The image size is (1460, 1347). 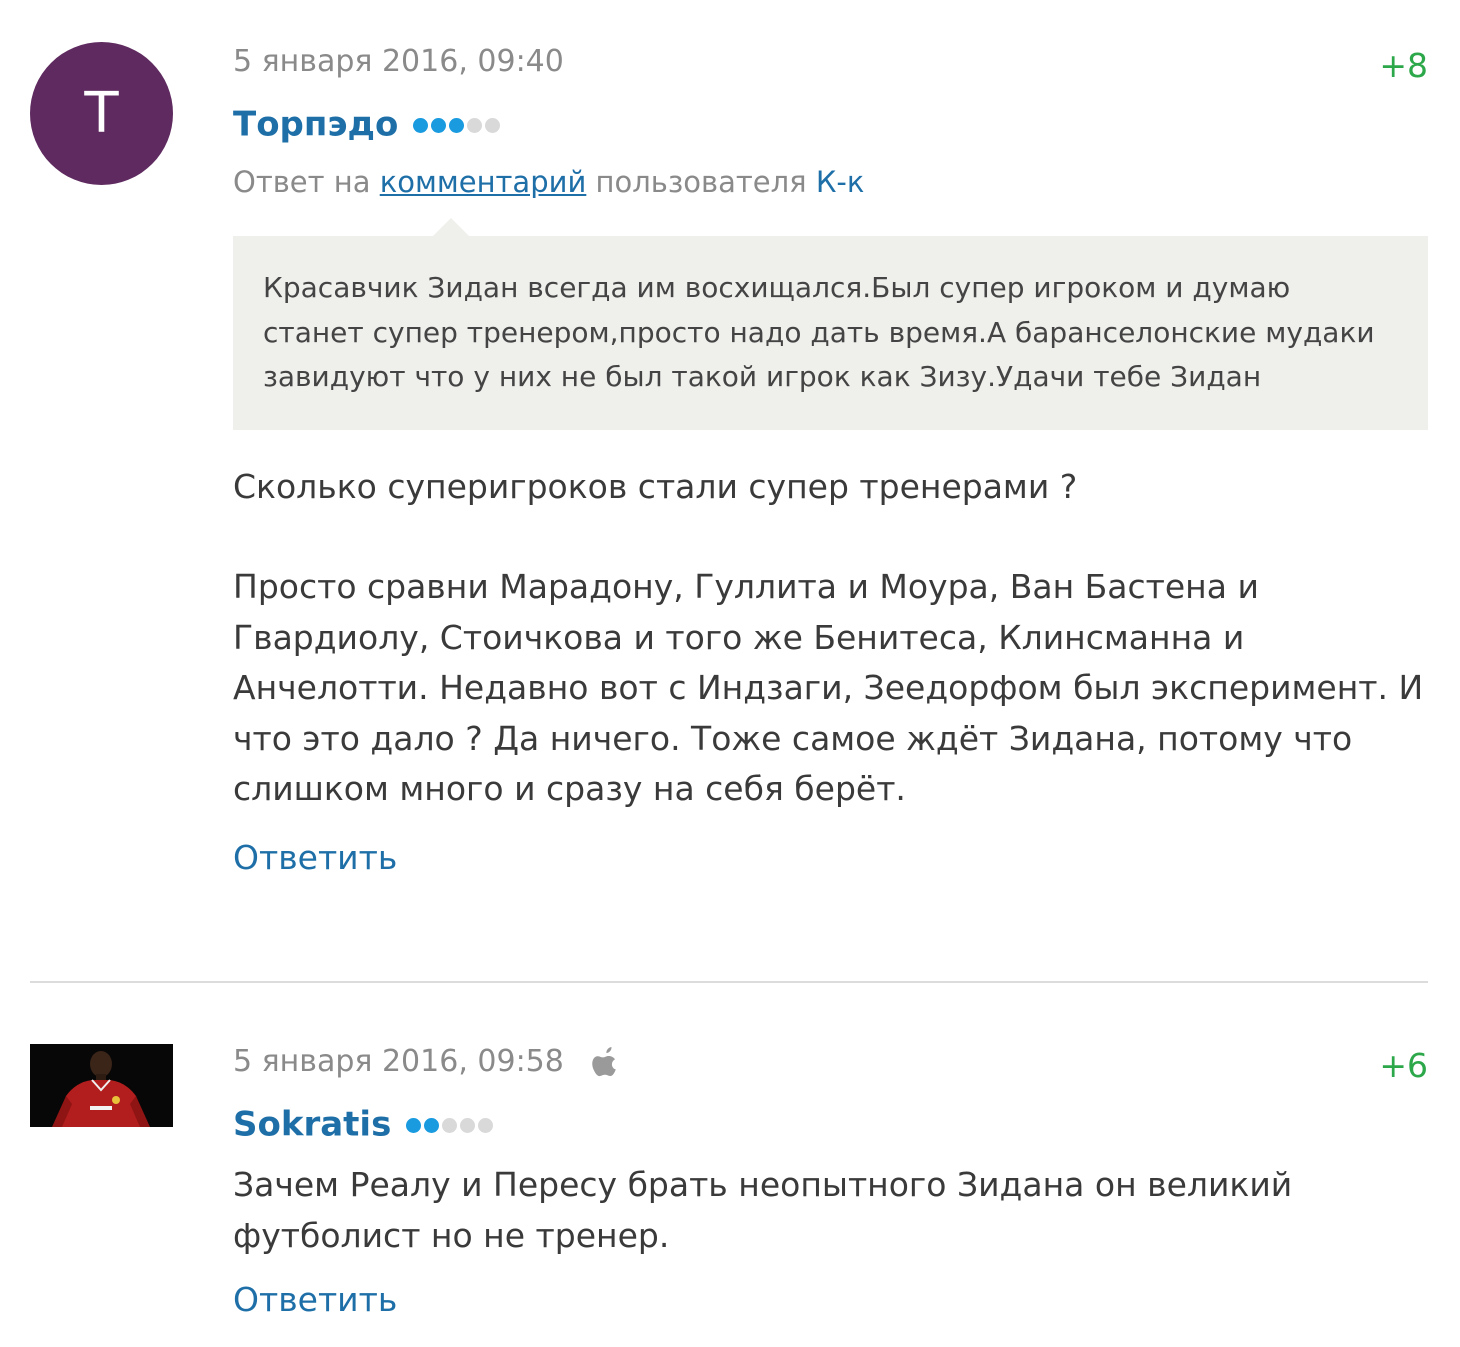 What do you see at coordinates (840, 182) in the screenshot?
I see `parent-user-link: К-к` at bounding box center [840, 182].